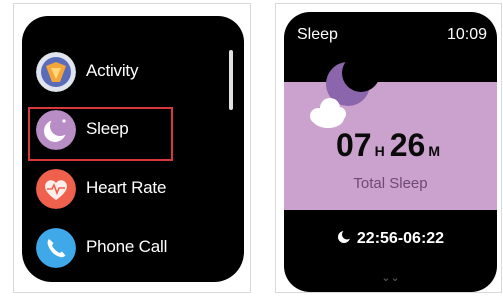 The width and height of the screenshot is (503, 300). I want to click on menu-item-activity: Activity, so click(129, 73).